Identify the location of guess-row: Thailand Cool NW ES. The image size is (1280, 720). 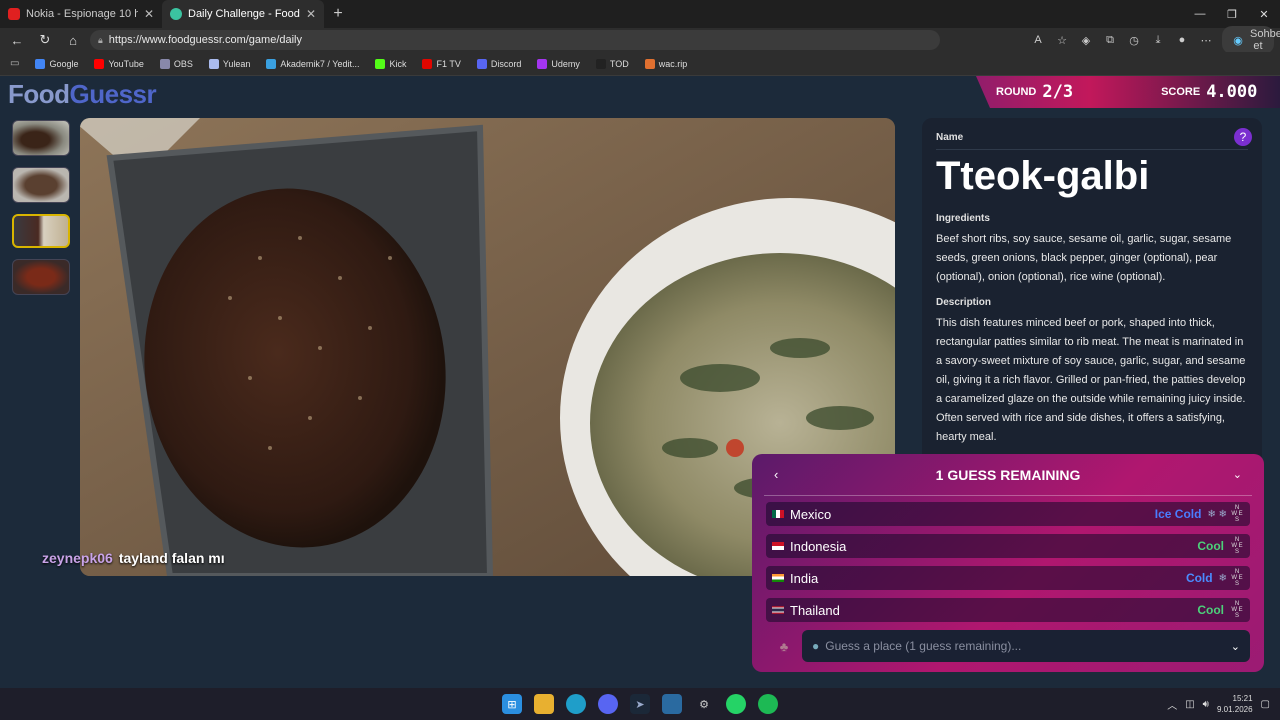
(1008, 610).